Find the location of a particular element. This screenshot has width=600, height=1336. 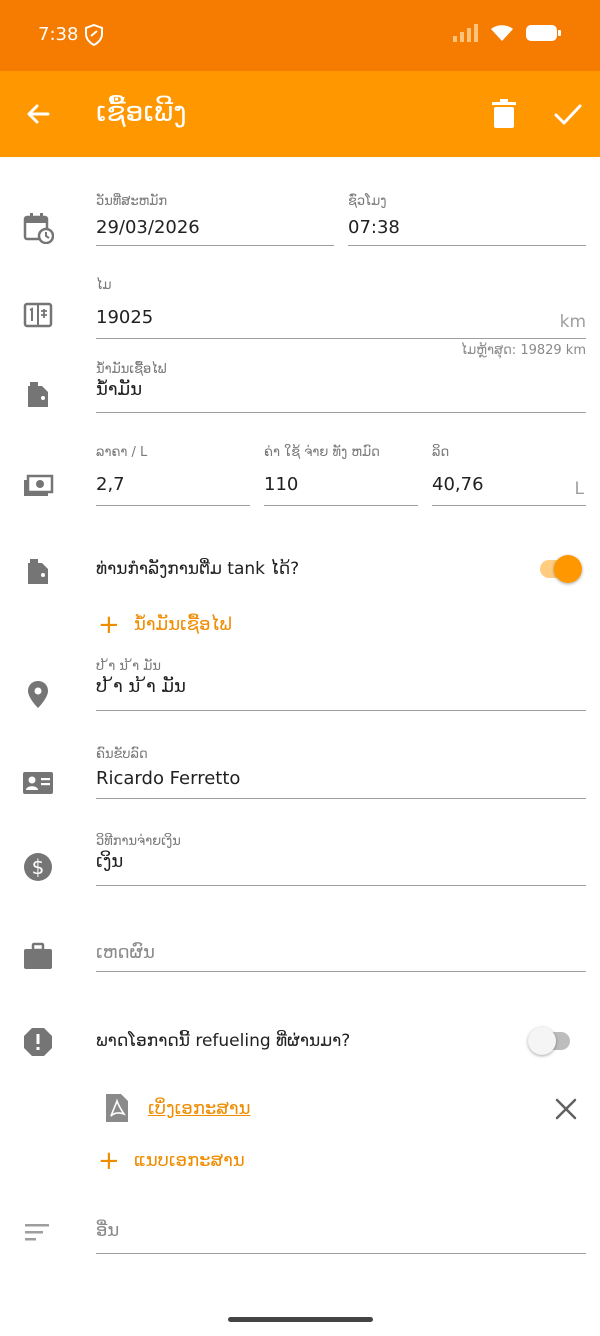

signal-icon is located at coordinates (465, 35).